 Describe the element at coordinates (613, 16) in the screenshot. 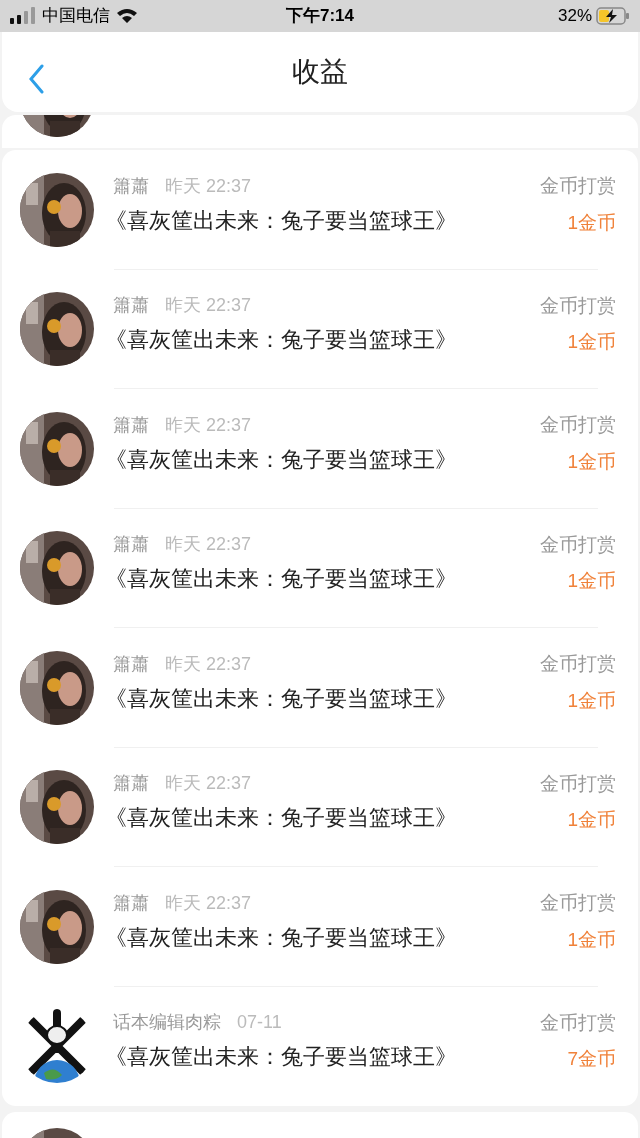

I see `battery-charging-icon` at that location.